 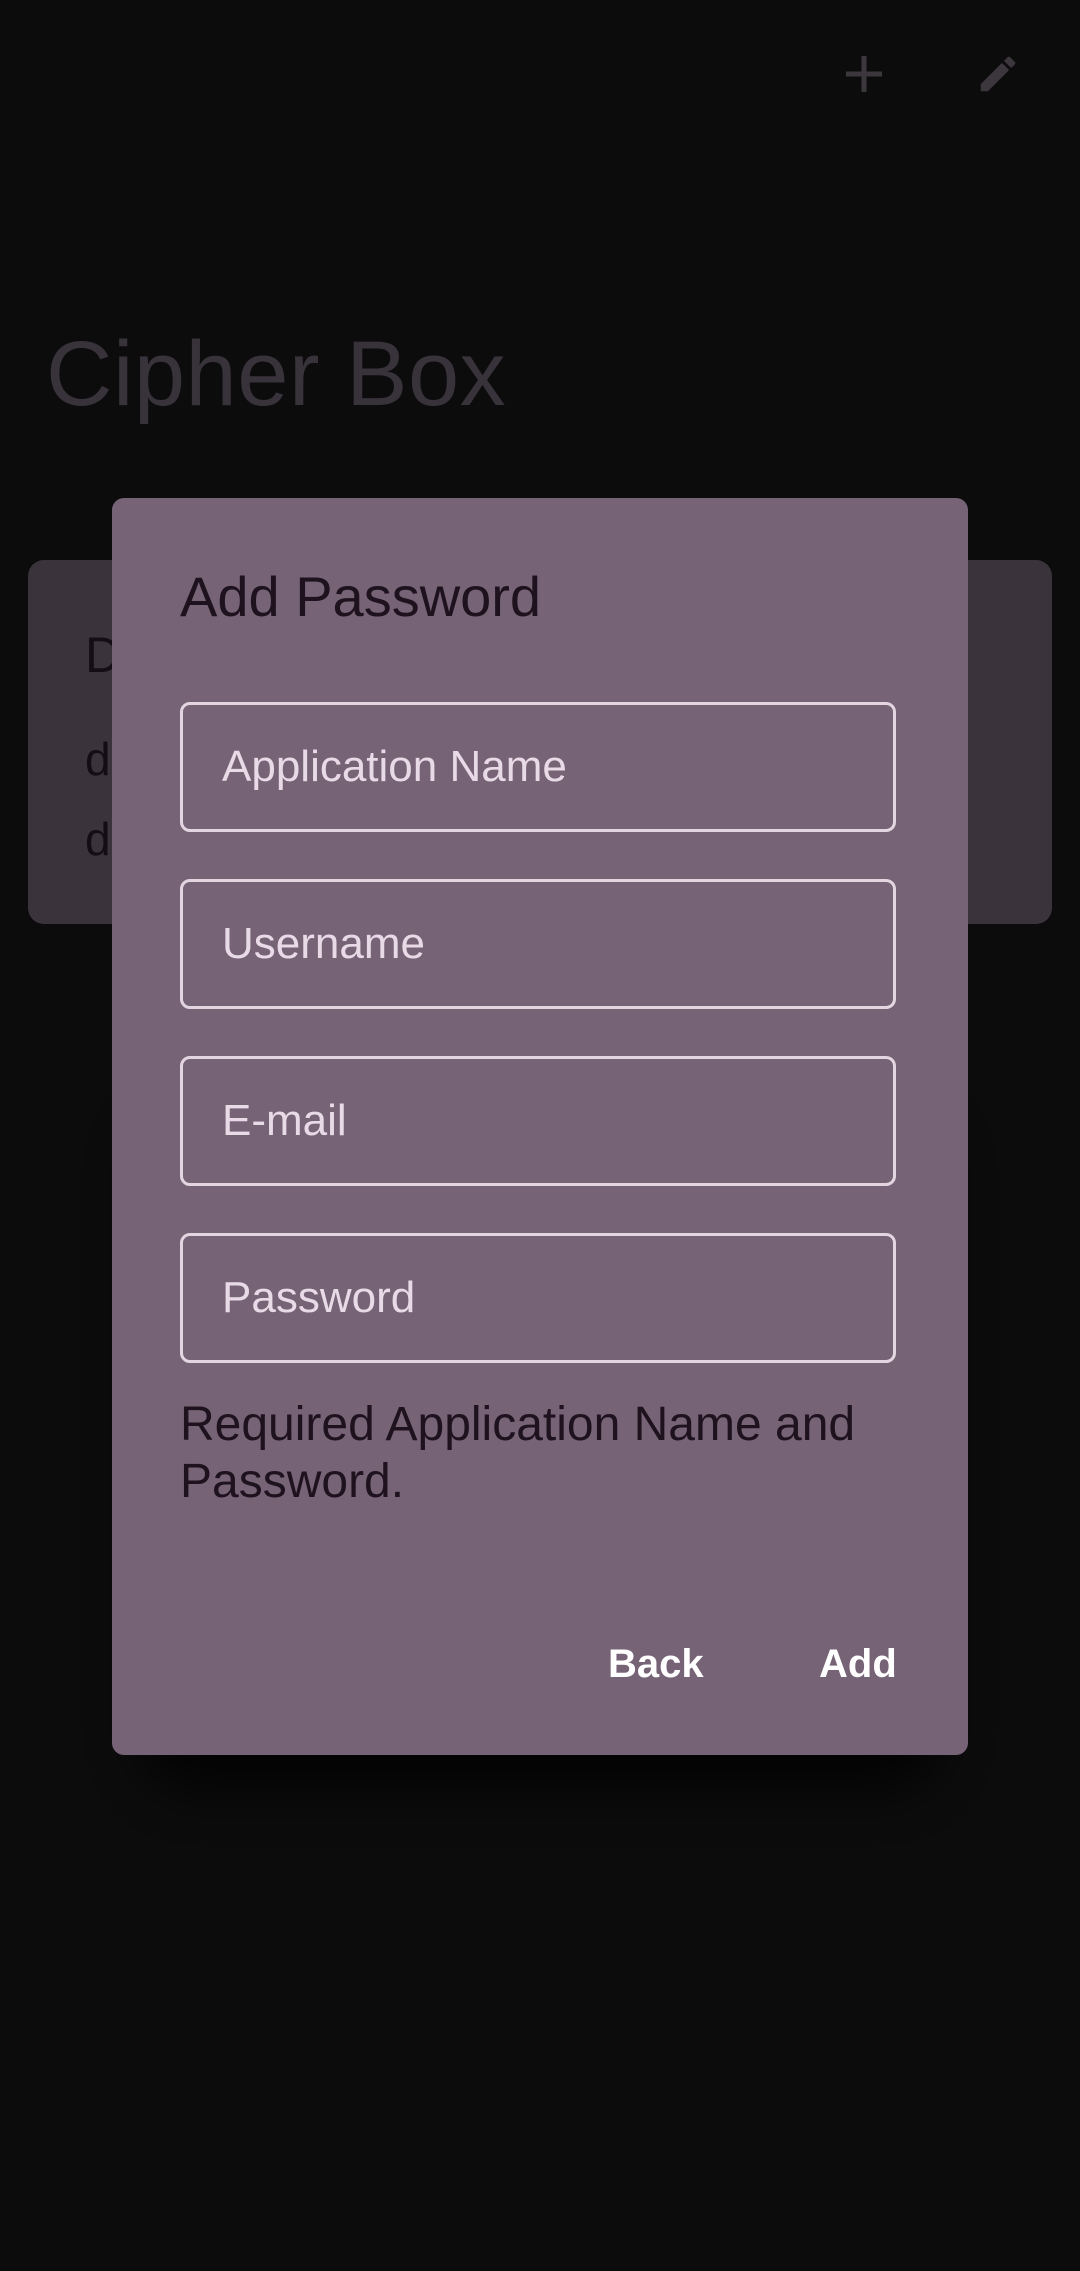 I want to click on email-field, so click(x=538, y=1121).